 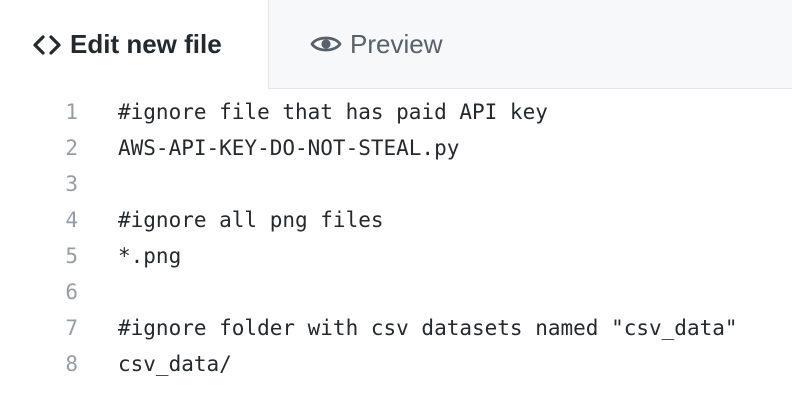 I want to click on line-number: 5, so click(x=71, y=256).